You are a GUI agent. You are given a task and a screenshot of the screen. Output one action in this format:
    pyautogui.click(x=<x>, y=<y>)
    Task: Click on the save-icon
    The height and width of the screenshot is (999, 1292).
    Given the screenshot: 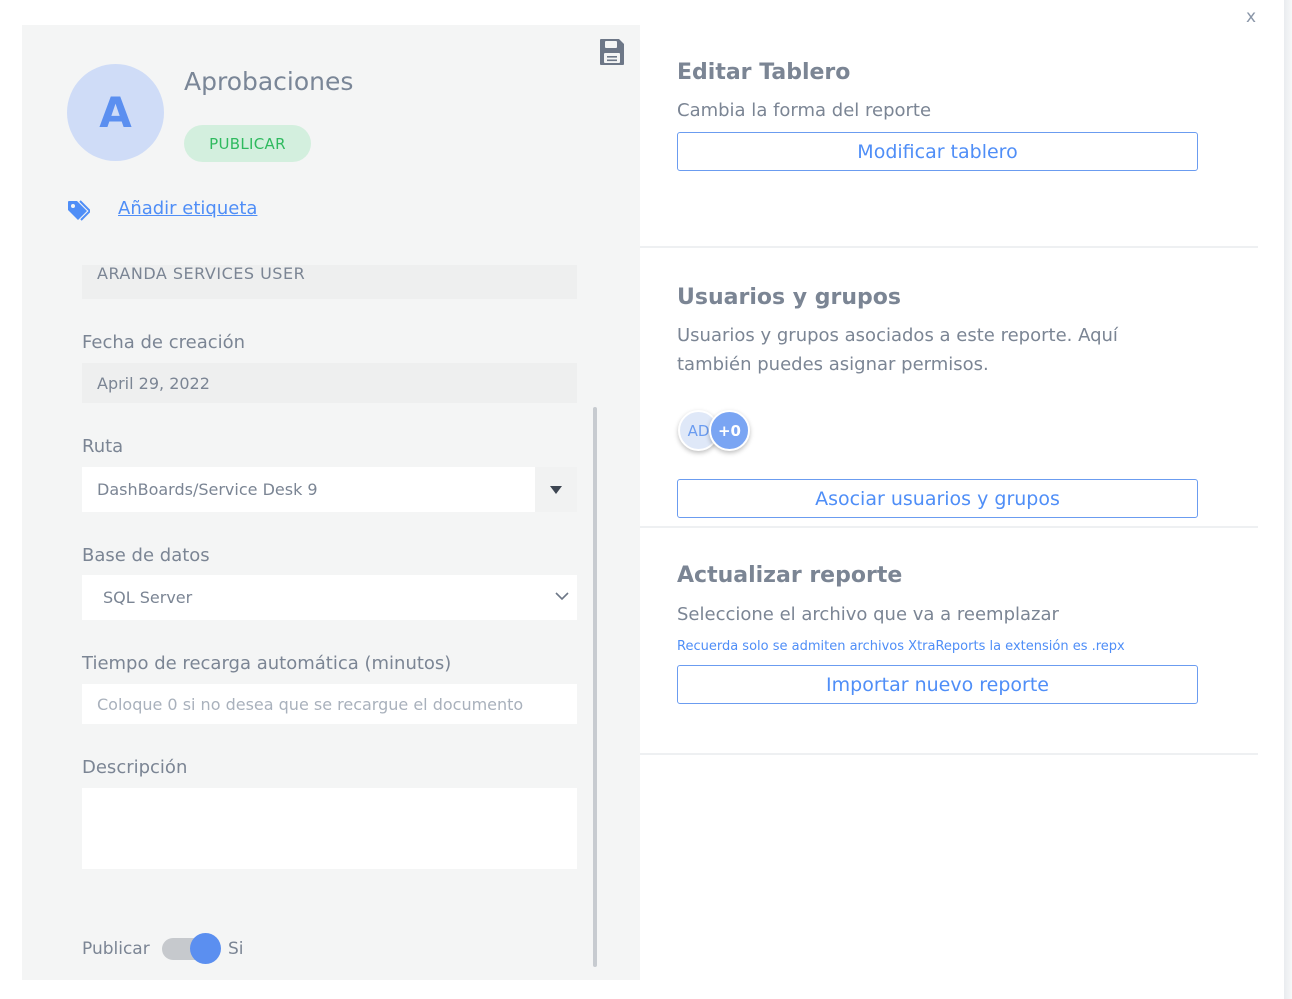 What is the action you would take?
    pyautogui.click(x=612, y=52)
    